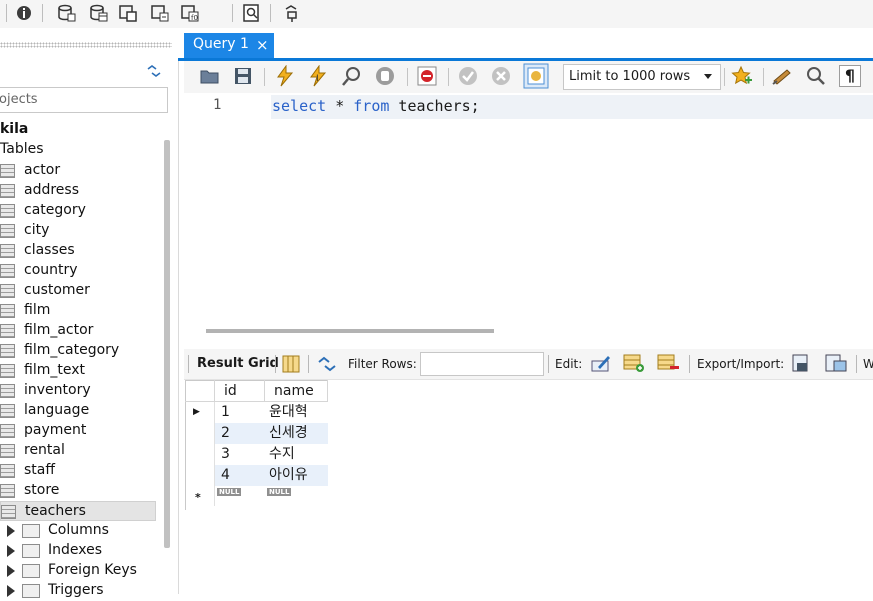 The height and width of the screenshot is (601, 873). I want to click on table-item-rental: rental, so click(78, 451).